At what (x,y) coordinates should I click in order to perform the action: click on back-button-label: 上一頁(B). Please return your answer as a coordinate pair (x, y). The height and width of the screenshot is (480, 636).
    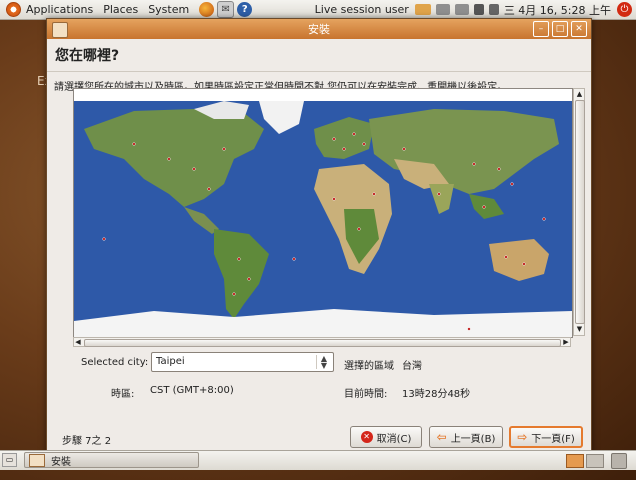
    Looking at the image, I should click on (473, 439).